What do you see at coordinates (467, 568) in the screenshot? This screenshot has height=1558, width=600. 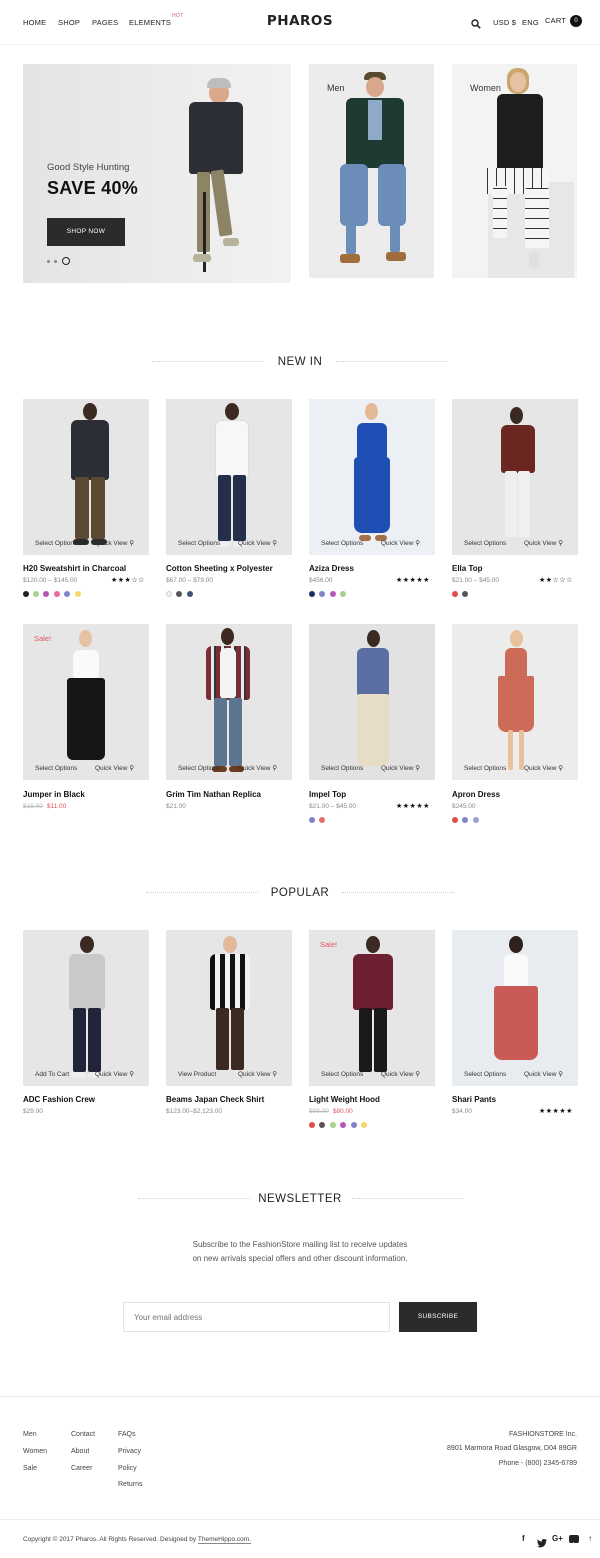 I see `product-name: Ella Top` at bounding box center [467, 568].